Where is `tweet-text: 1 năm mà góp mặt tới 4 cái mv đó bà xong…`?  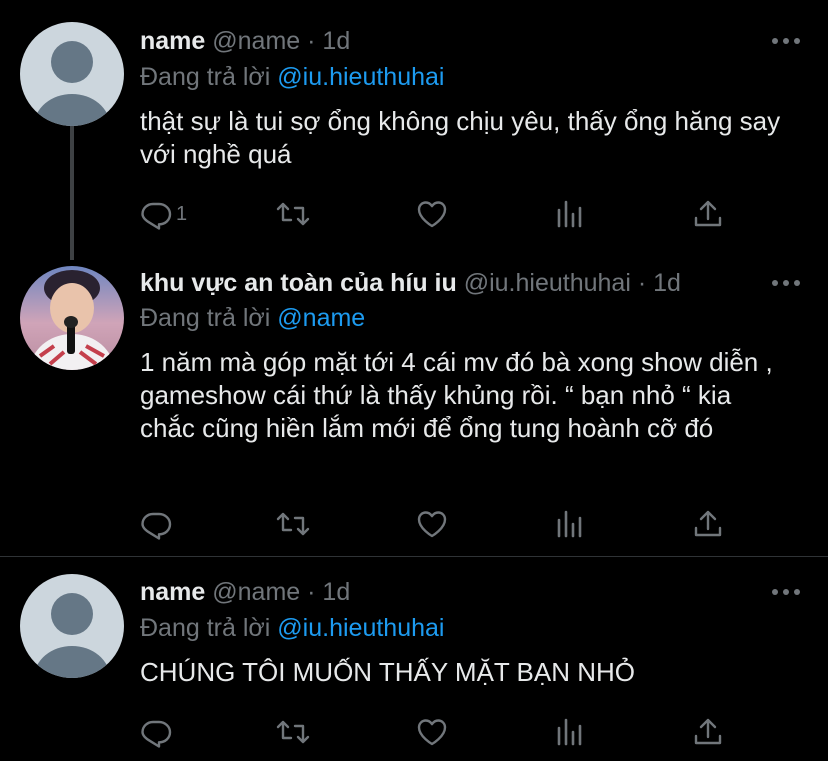
tweet-text: 1 năm mà góp mặt tới 4 cái mv đó bà xong… is located at coordinates (456, 395).